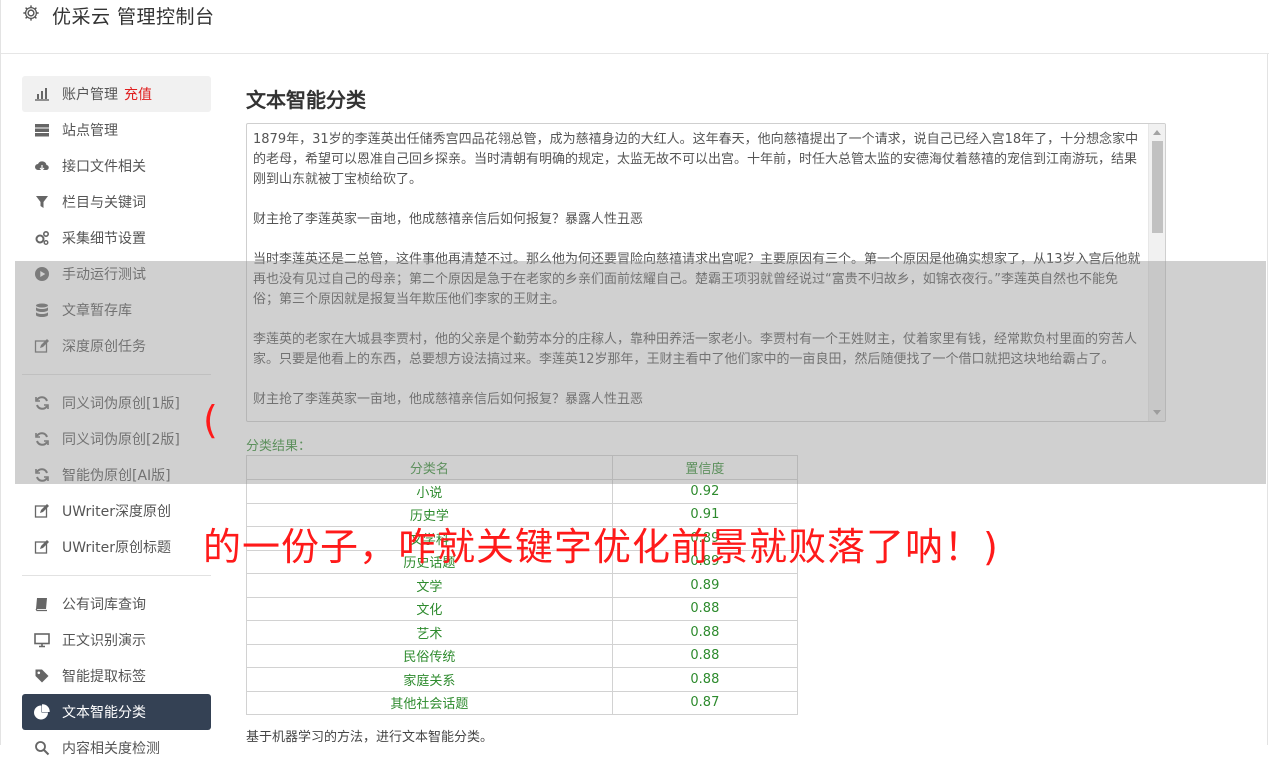 The image size is (1280, 766). Describe the element at coordinates (97, 311) in the screenshot. I see `sidebar-item-label: 文章暂存库` at that location.